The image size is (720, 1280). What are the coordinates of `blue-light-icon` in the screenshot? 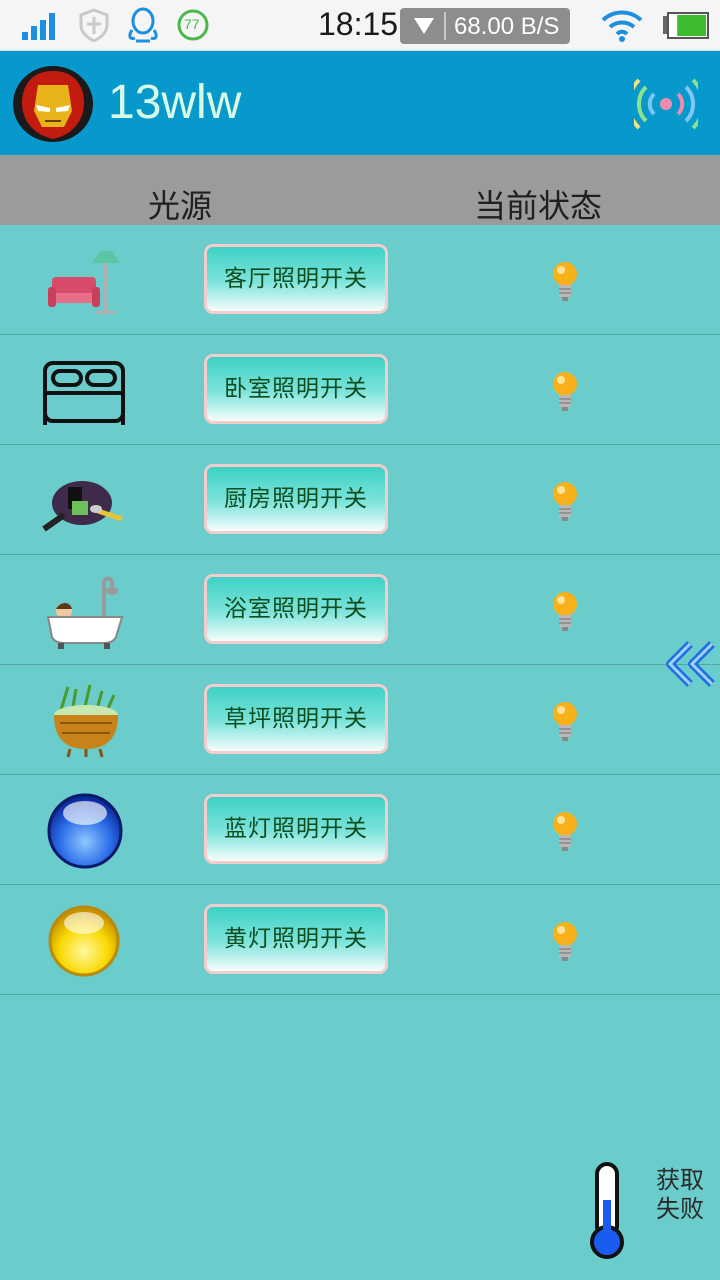 It's located at (85, 831).